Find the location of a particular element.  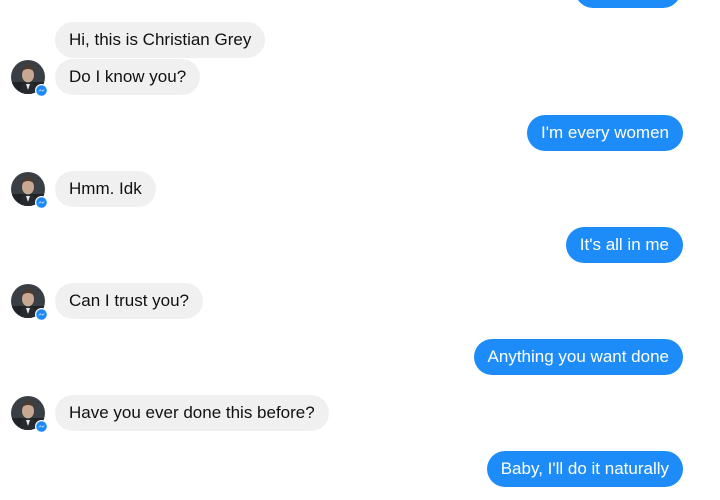

message-bubble-outgoing: It's all in me is located at coordinates (624, 245).